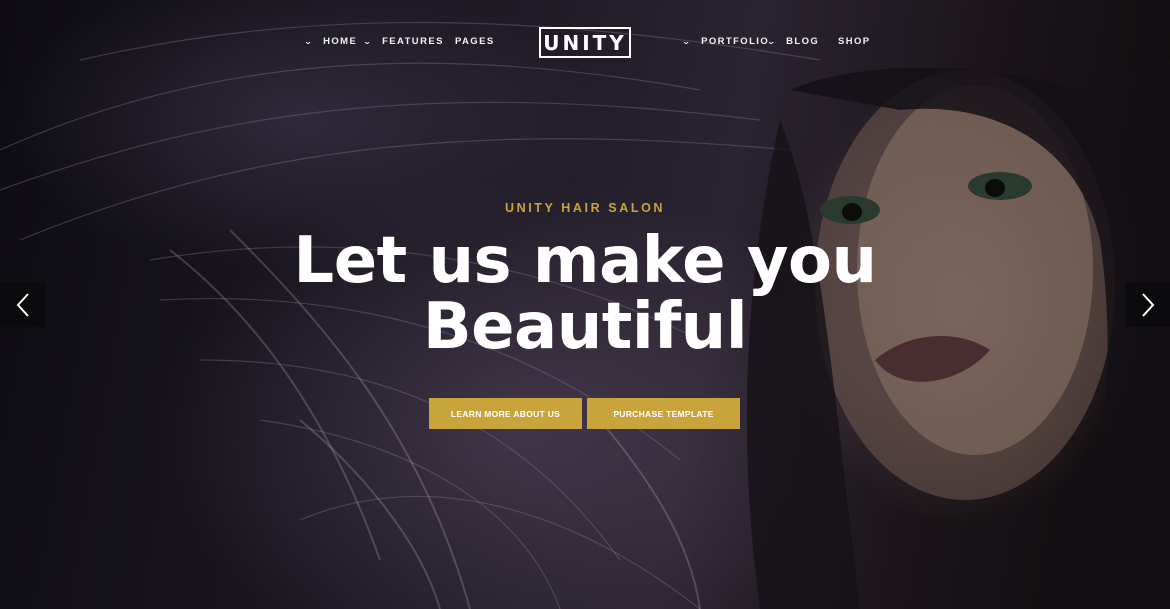  I want to click on chevron-left-icon, so click(22, 304).